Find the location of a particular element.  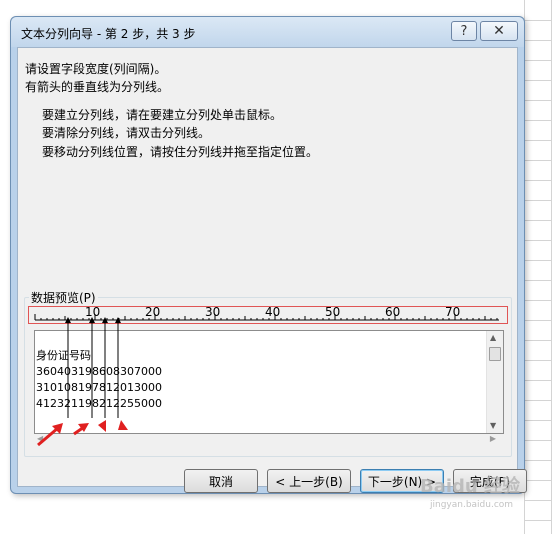

back-button: < 上一步(B) is located at coordinates (309, 481).